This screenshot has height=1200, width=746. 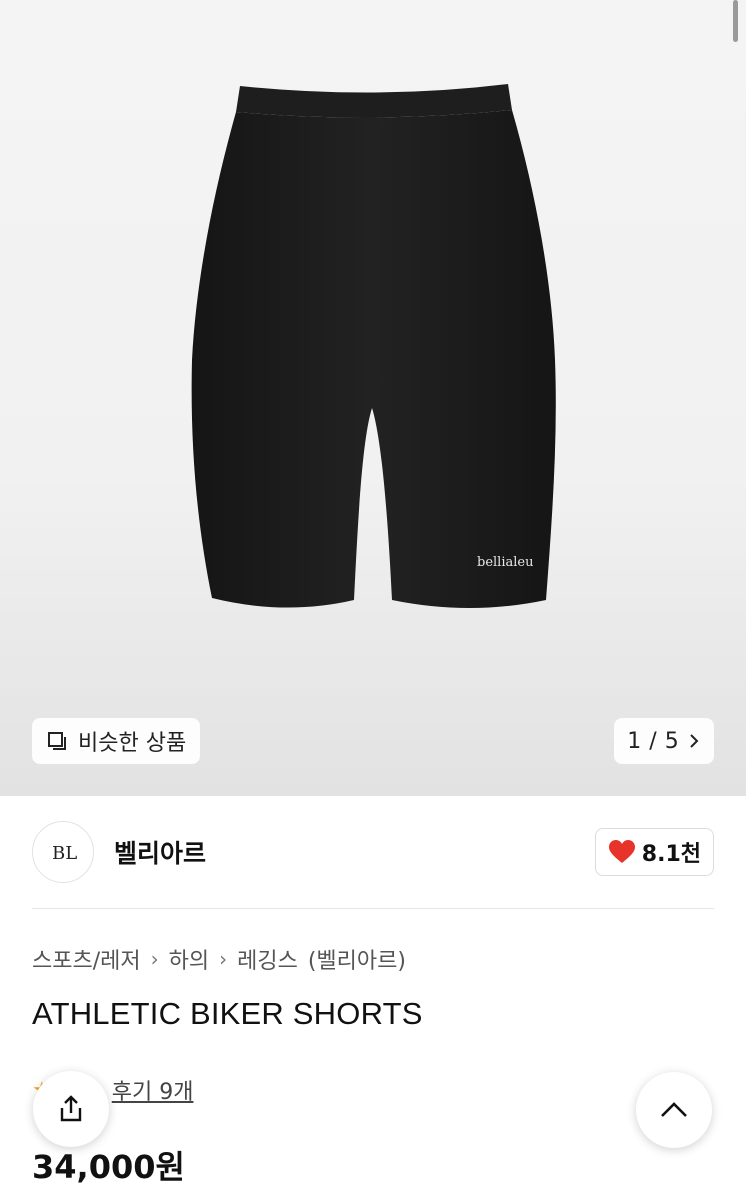 What do you see at coordinates (86, 959) in the screenshot?
I see `breadcrumb-item-sports: 스포츠/레저` at bounding box center [86, 959].